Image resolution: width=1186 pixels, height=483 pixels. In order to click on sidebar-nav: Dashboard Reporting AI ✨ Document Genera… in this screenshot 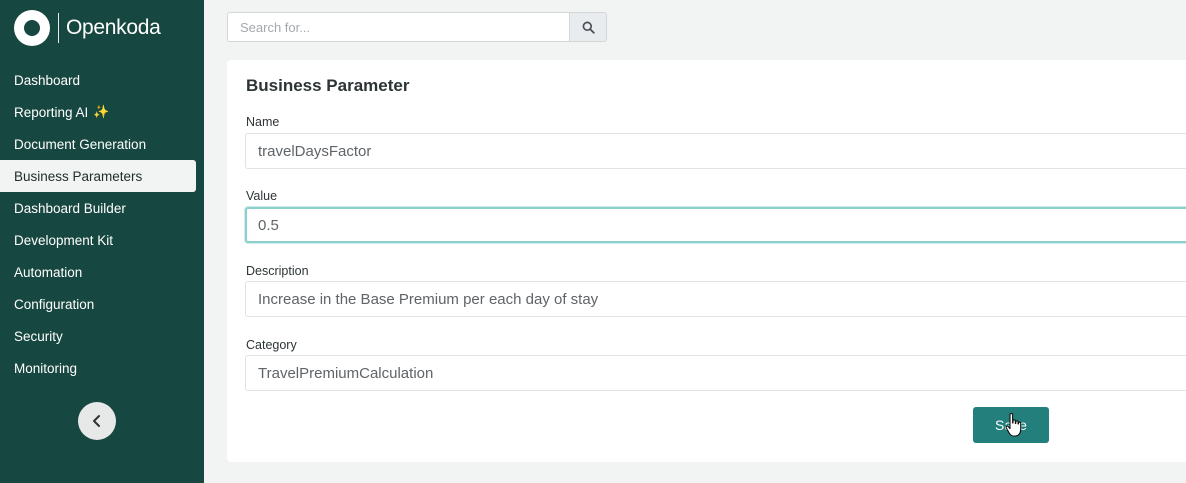, I will do `click(102, 224)`.